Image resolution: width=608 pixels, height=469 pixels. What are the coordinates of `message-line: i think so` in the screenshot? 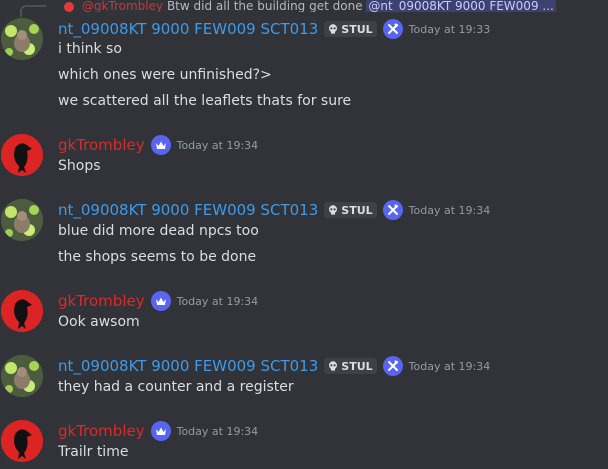 It's located at (90, 49).